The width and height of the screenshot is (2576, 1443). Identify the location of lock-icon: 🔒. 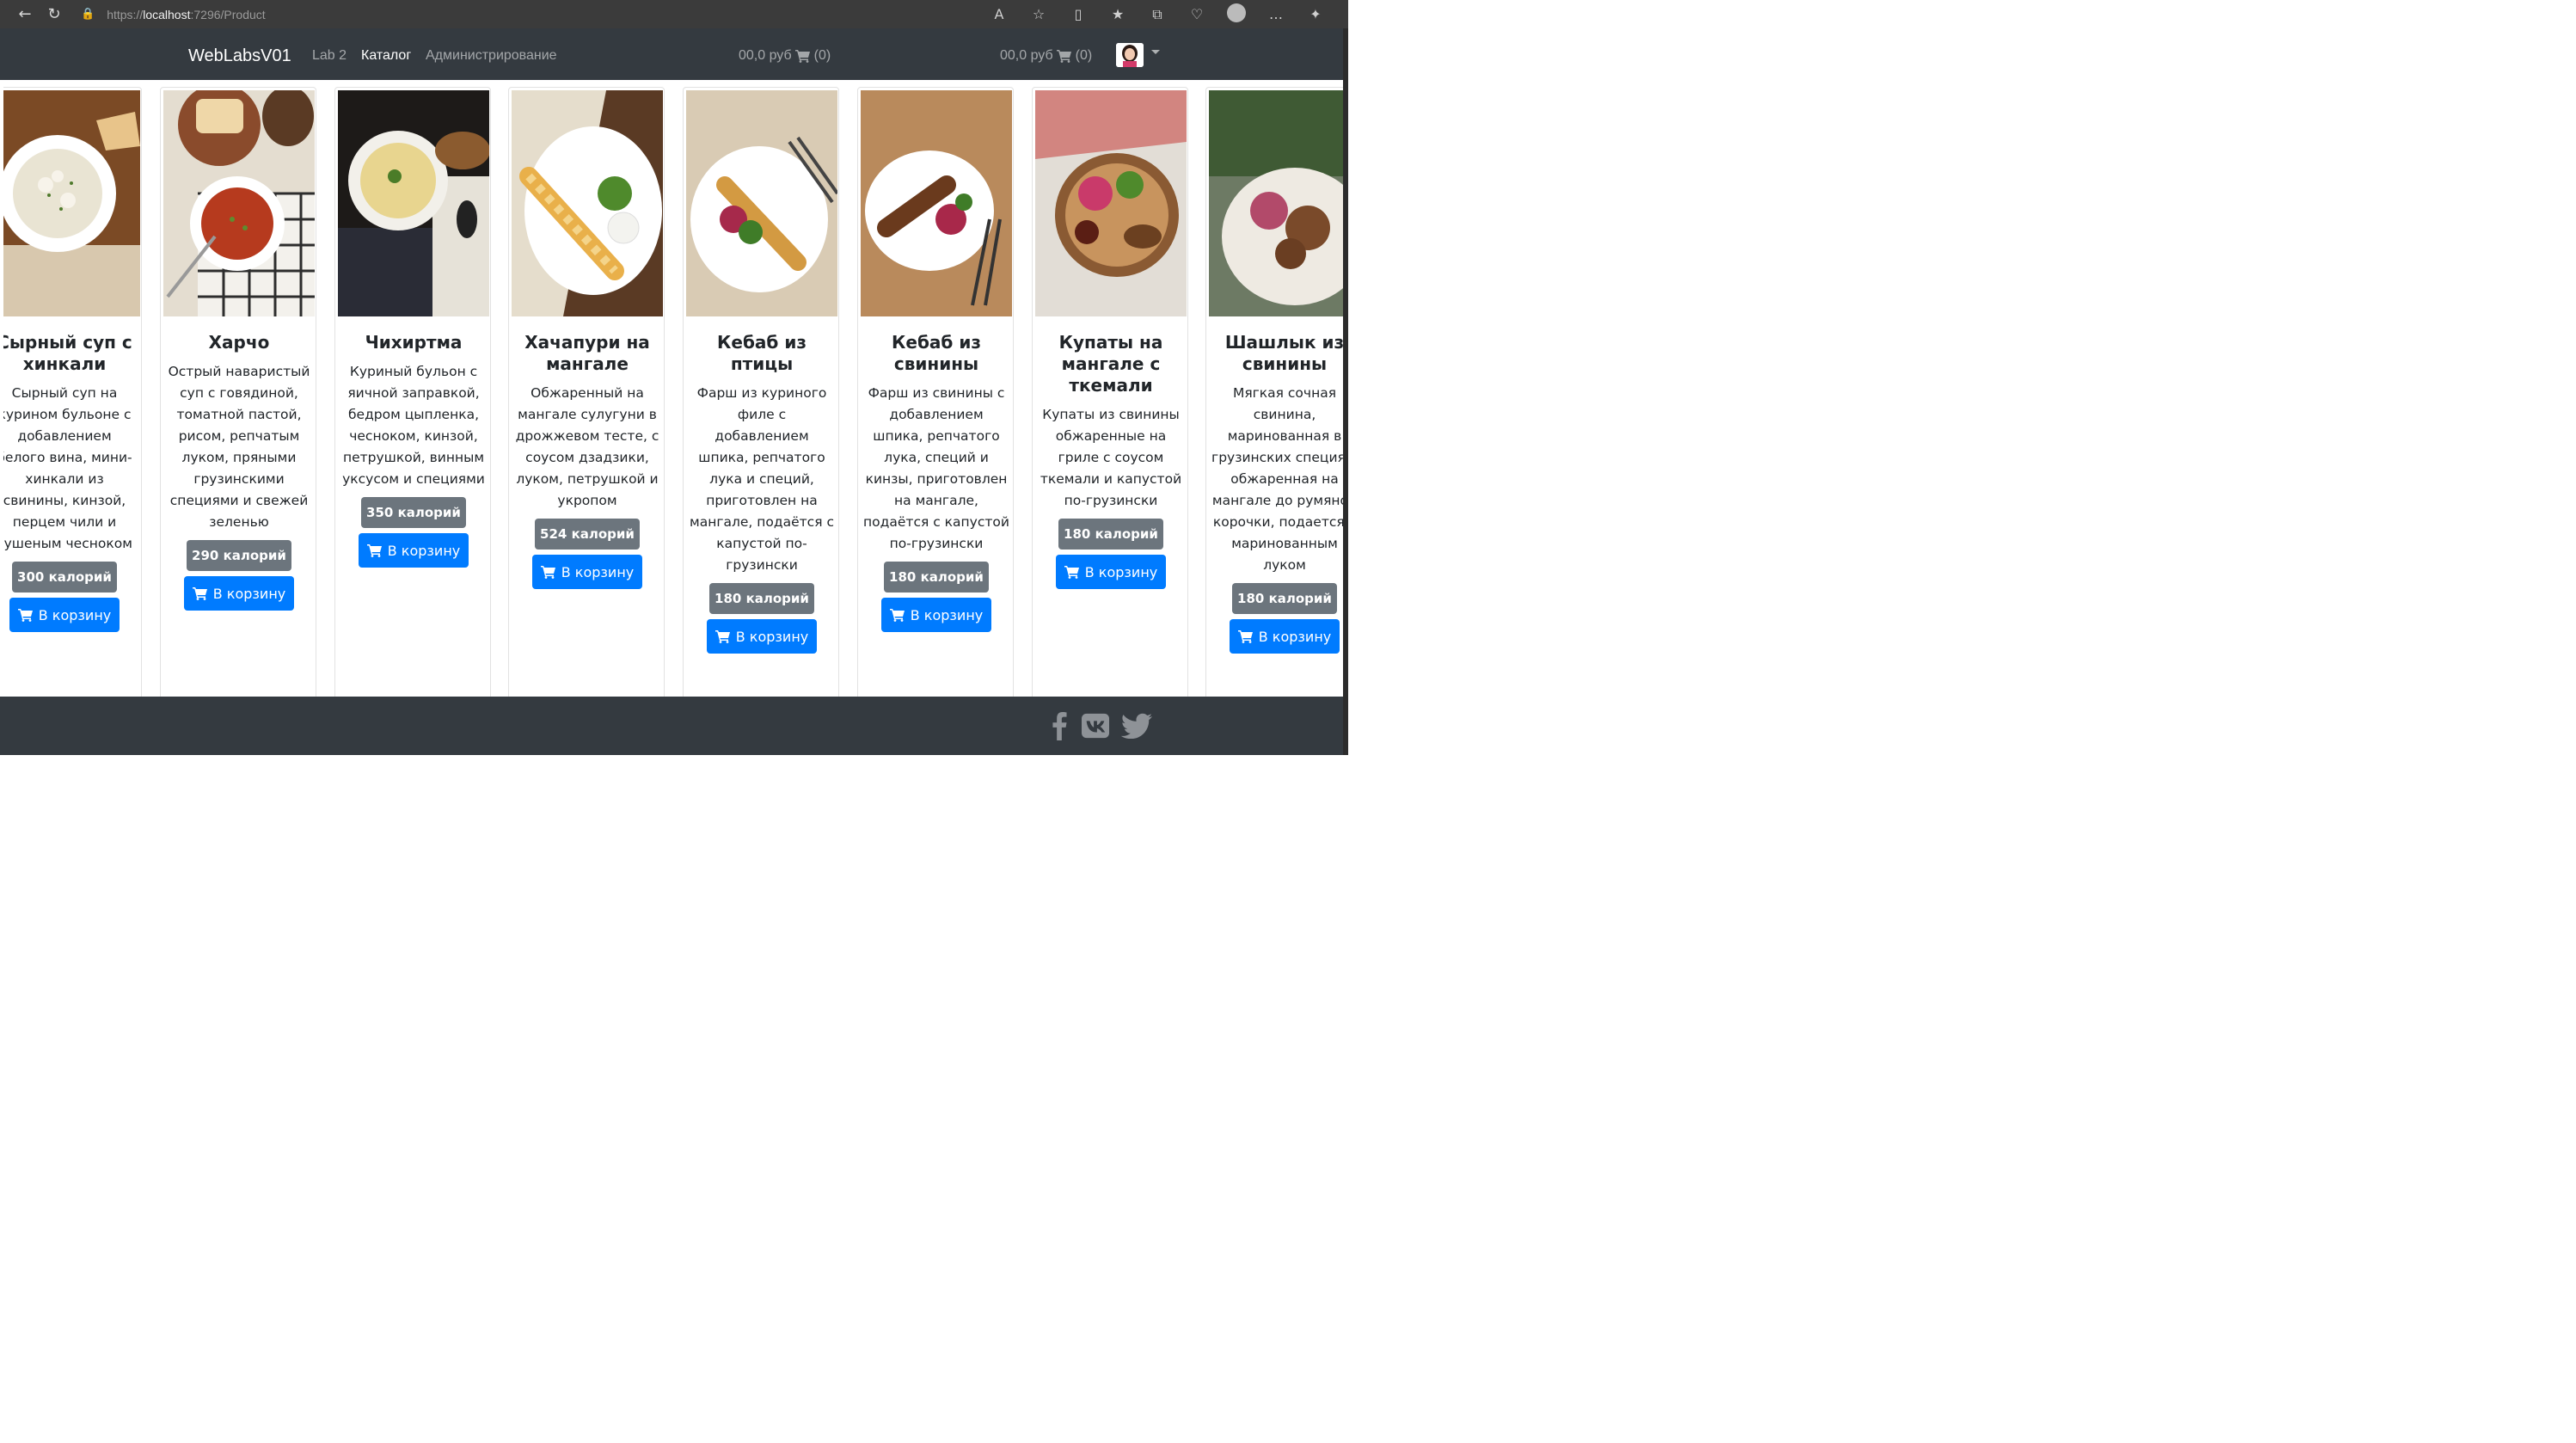
(88, 14).